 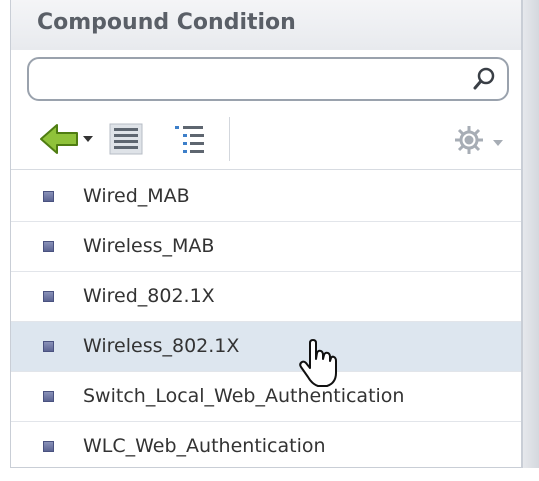 What do you see at coordinates (166, 22) in the screenshot?
I see `panel-title: Compound Condition` at bounding box center [166, 22].